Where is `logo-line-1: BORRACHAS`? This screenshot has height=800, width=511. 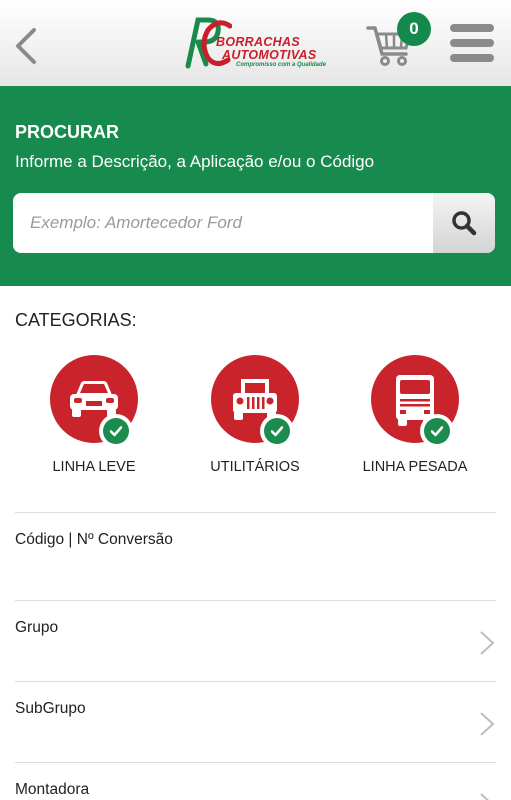 logo-line-1: BORRACHAS is located at coordinates (258, 42).